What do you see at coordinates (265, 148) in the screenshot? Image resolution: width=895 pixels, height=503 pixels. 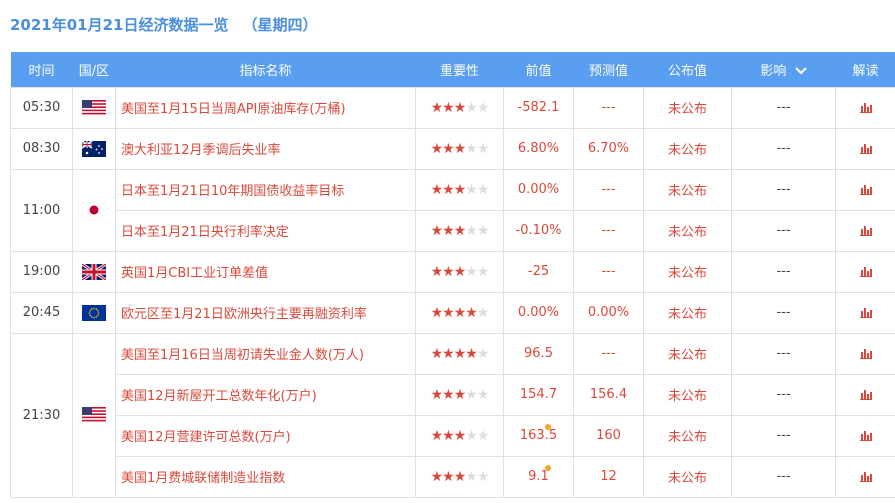 I see `indicator-name: 澳大利亚12月季调后失业率` at bounding box center [265, 148].